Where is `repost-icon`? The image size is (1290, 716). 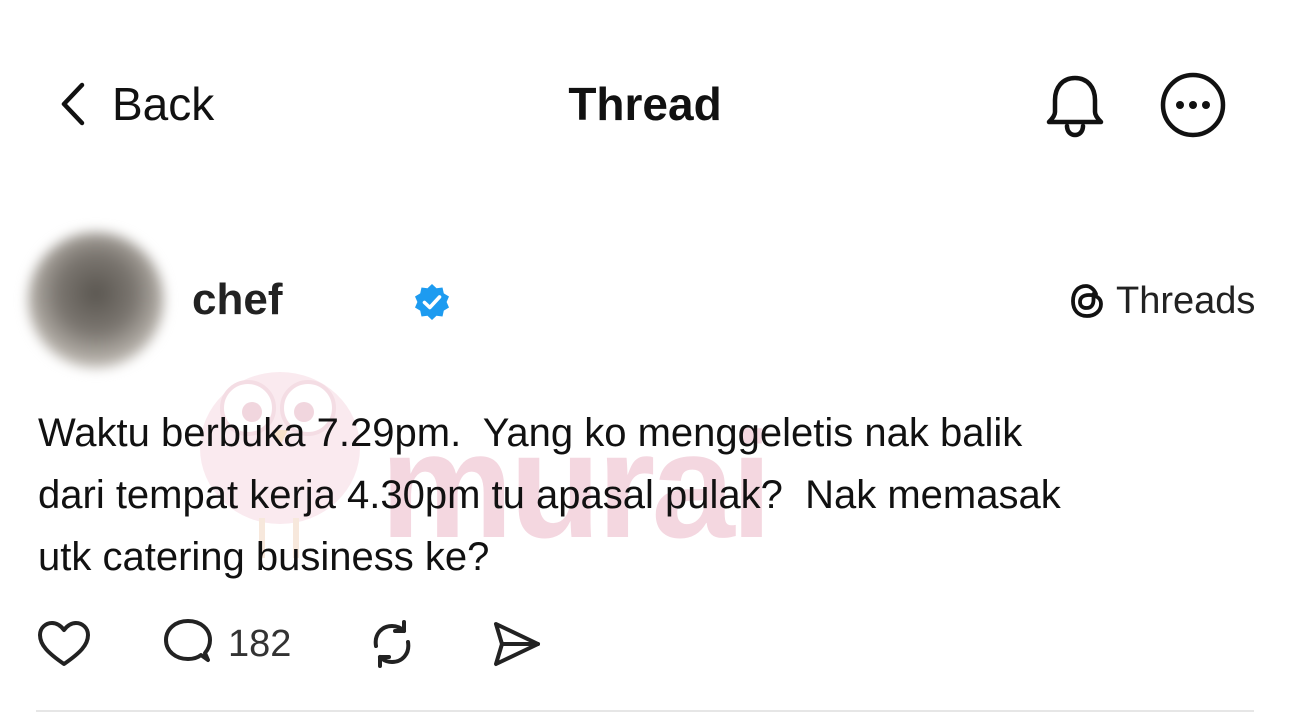 repost-icon is located at coordinates (392, 644).